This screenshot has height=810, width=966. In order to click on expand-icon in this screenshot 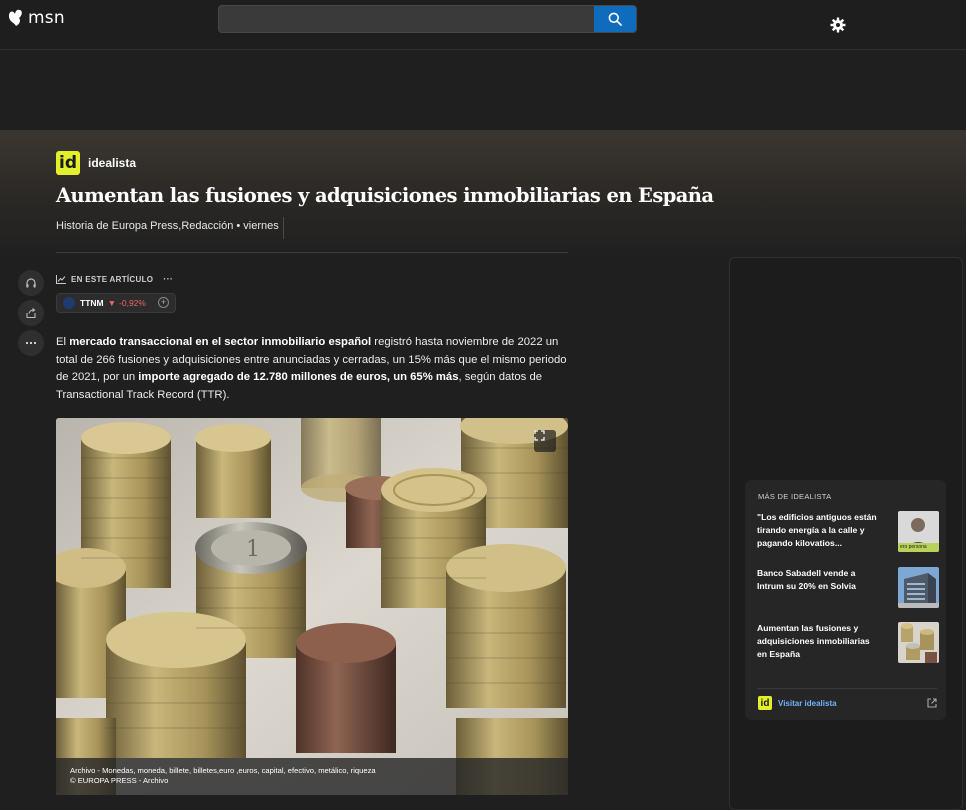, I will do `click(539, 435)`.